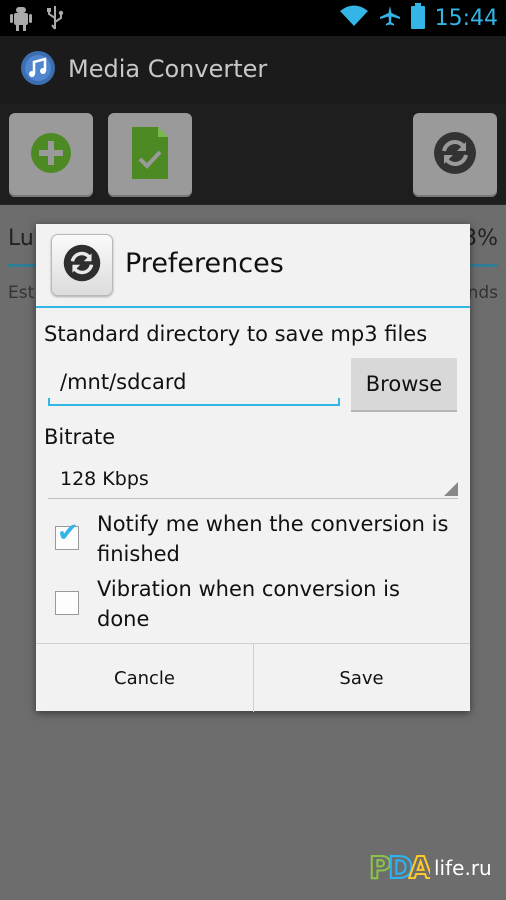 The image size is (506, 900). I want to click on dropdown-arrow-icon, so click(451, 489).